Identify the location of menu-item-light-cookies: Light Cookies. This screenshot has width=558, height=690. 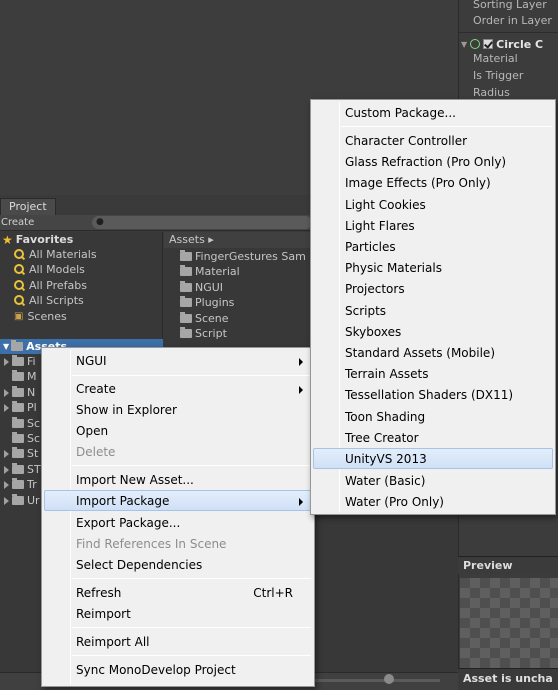
(433, 204).